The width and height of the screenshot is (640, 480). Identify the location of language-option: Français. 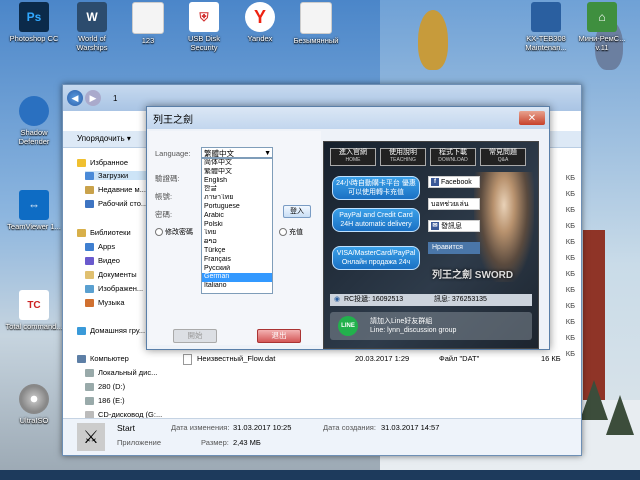
(237, 260).